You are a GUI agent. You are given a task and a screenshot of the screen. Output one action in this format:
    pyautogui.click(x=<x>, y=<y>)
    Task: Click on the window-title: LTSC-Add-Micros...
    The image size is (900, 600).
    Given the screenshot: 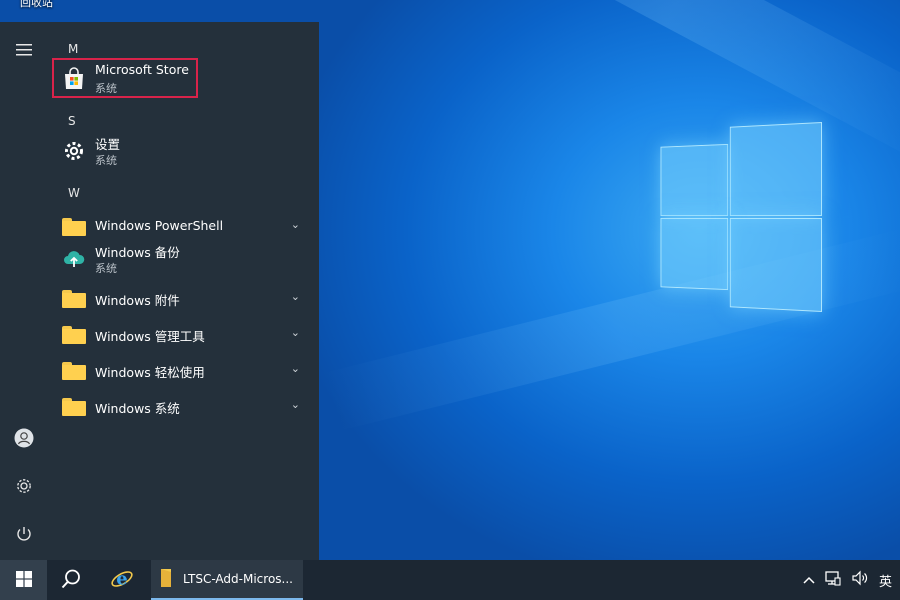 What is the action you would take?
    pyautogui.click(x=238, y=579)
    